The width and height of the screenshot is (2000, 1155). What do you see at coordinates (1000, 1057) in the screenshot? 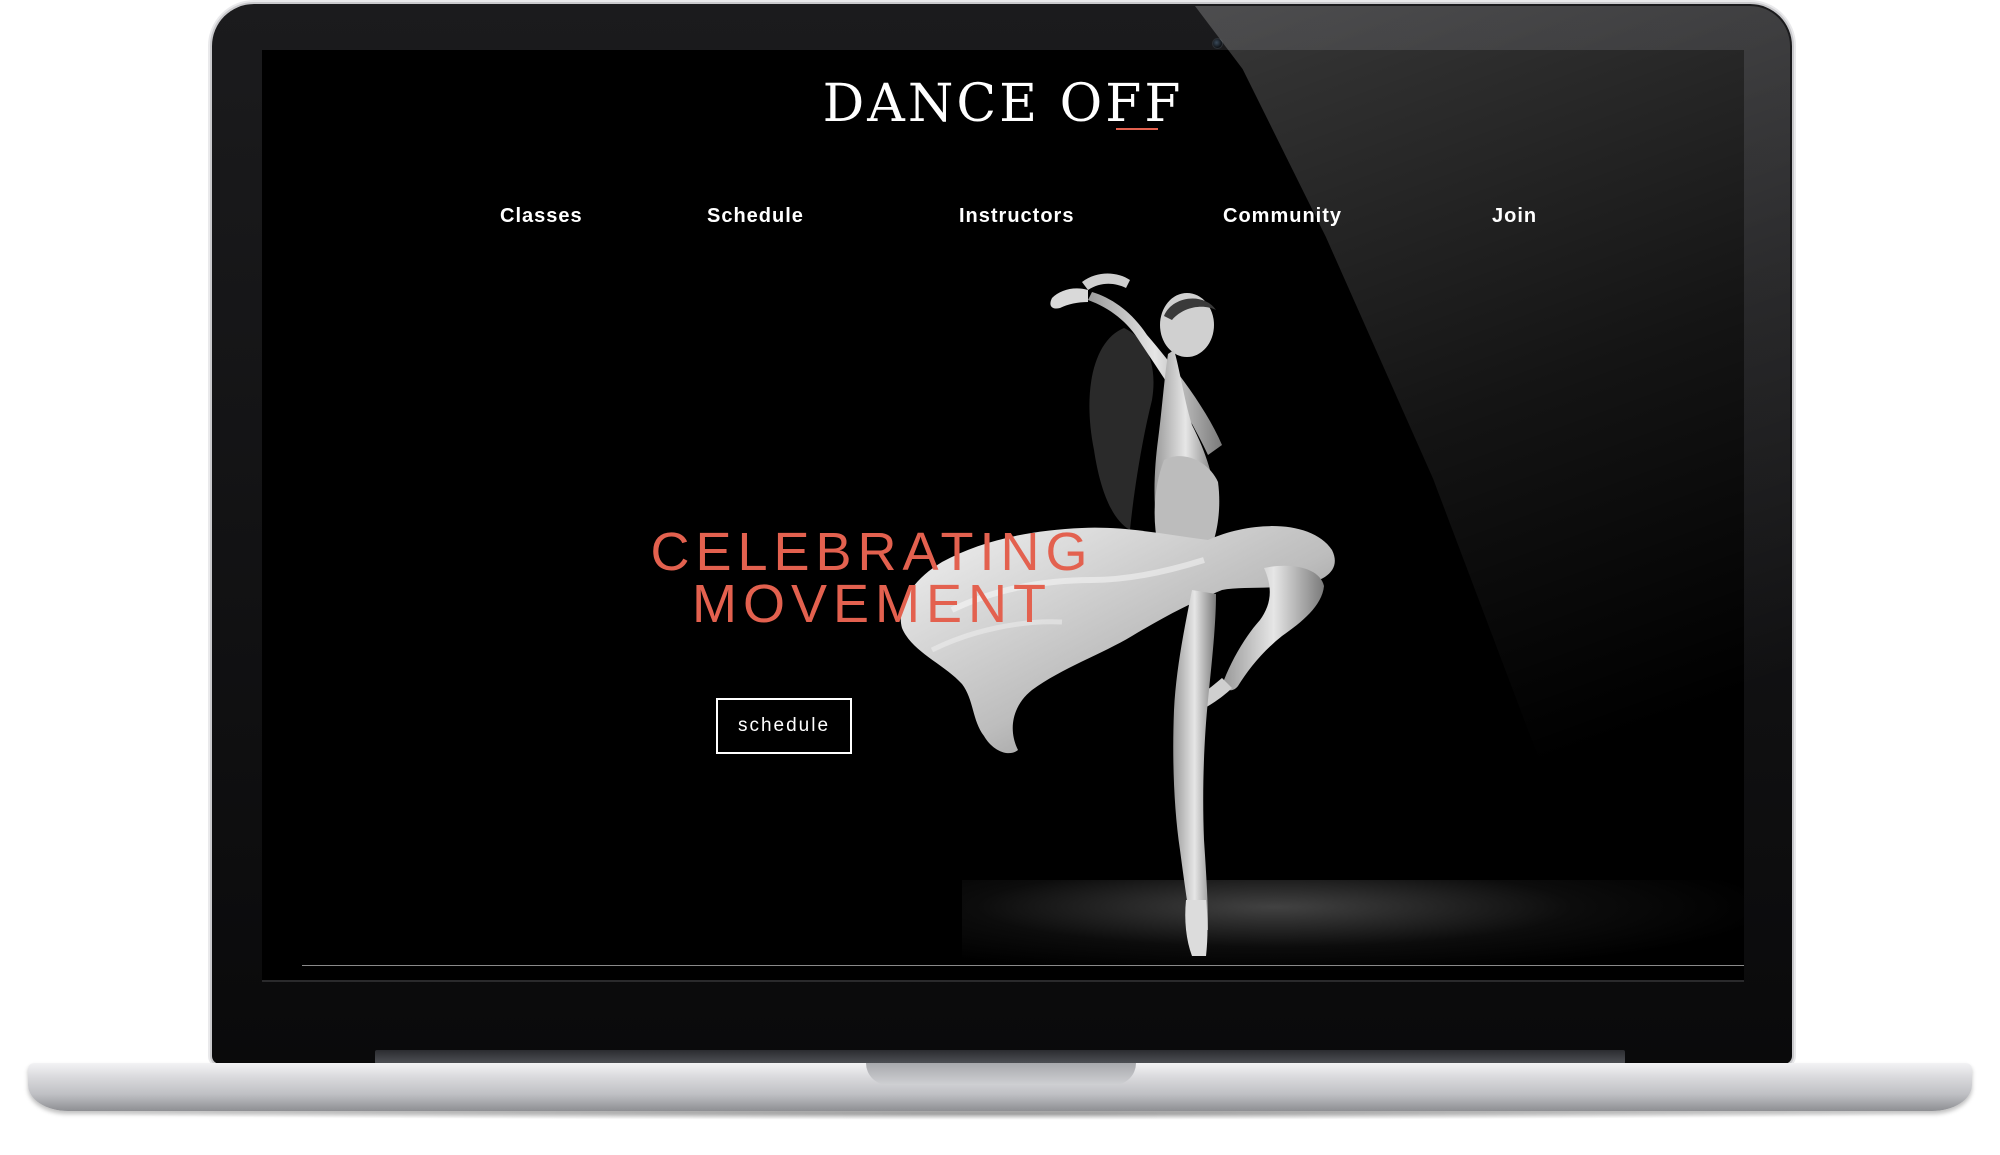
I see `laptop-hinge` at bounding box center [1000, 1057].